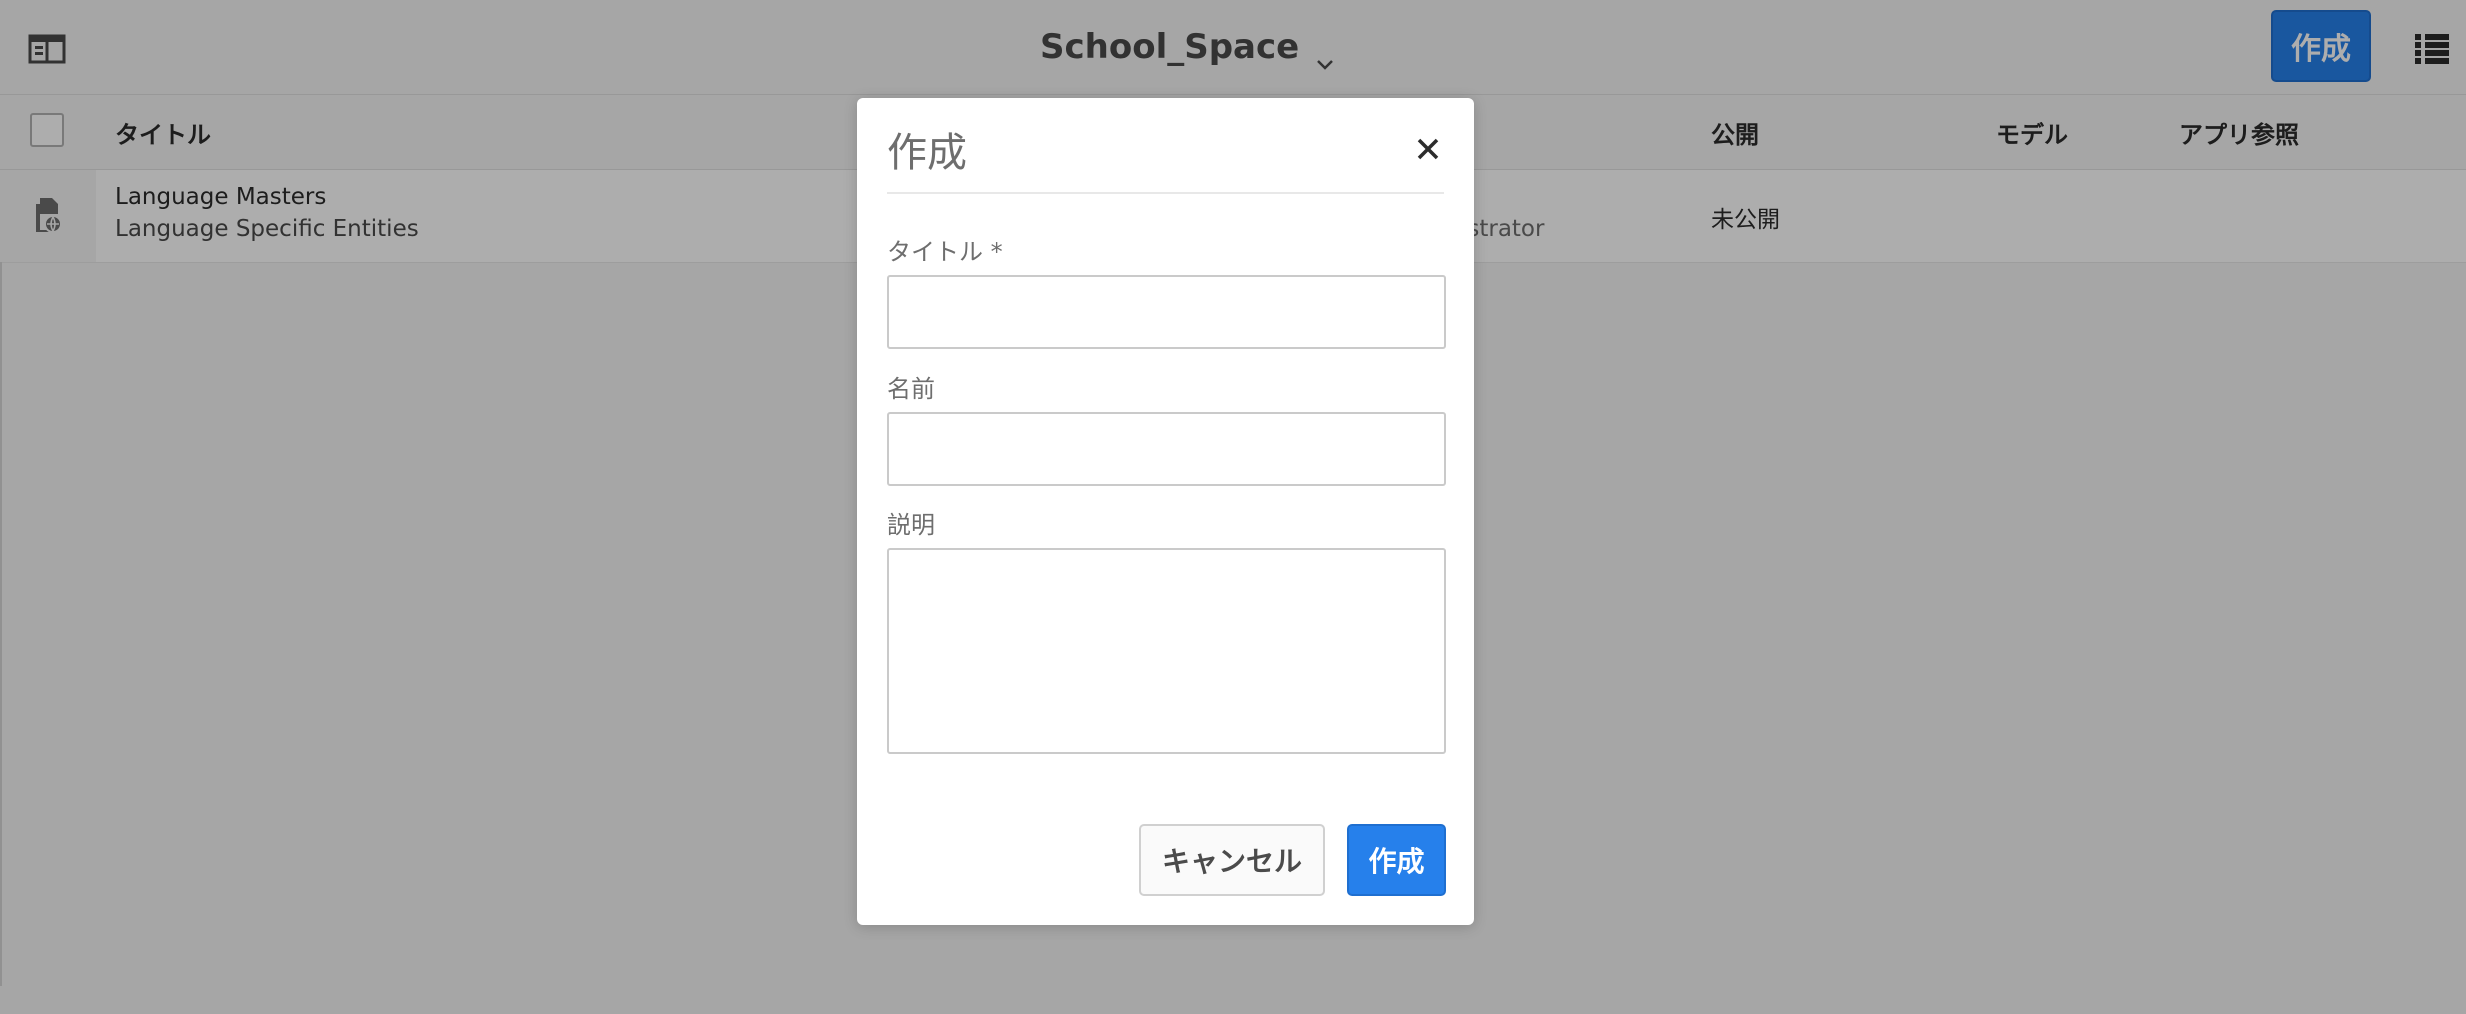 The width and height of the screenshot is (2466, 1014). I want to click on close-icon, so click(1428, 149).